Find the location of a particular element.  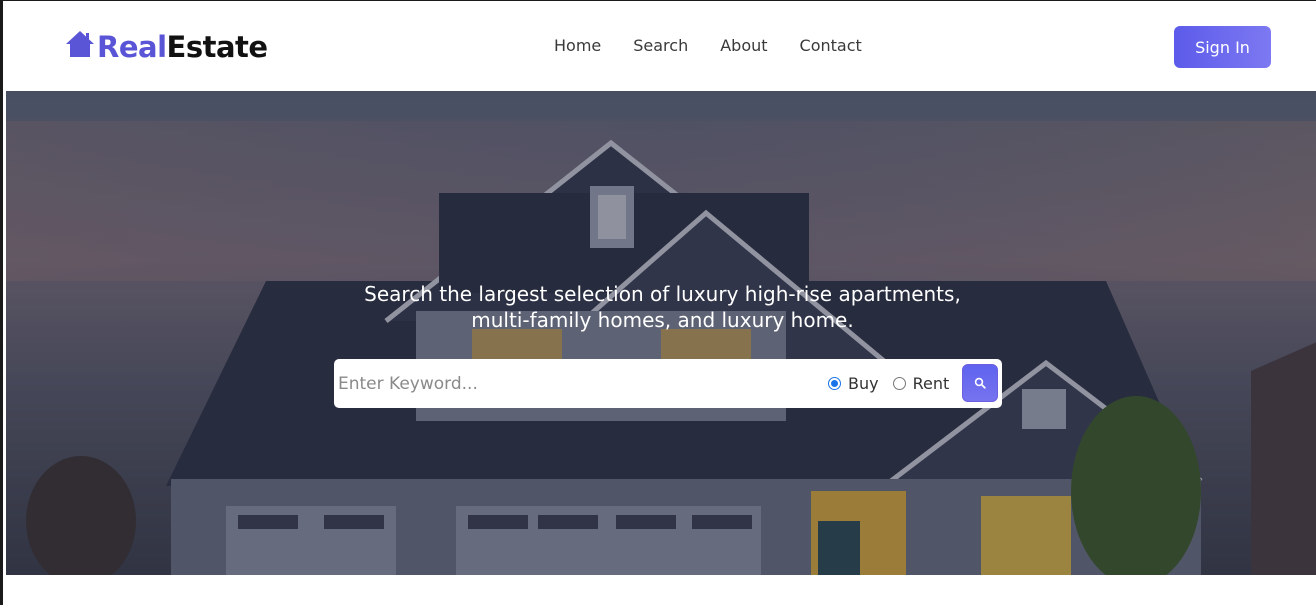

buy-rent-toggle: Buy Rent is located at coordinates (895, 383).